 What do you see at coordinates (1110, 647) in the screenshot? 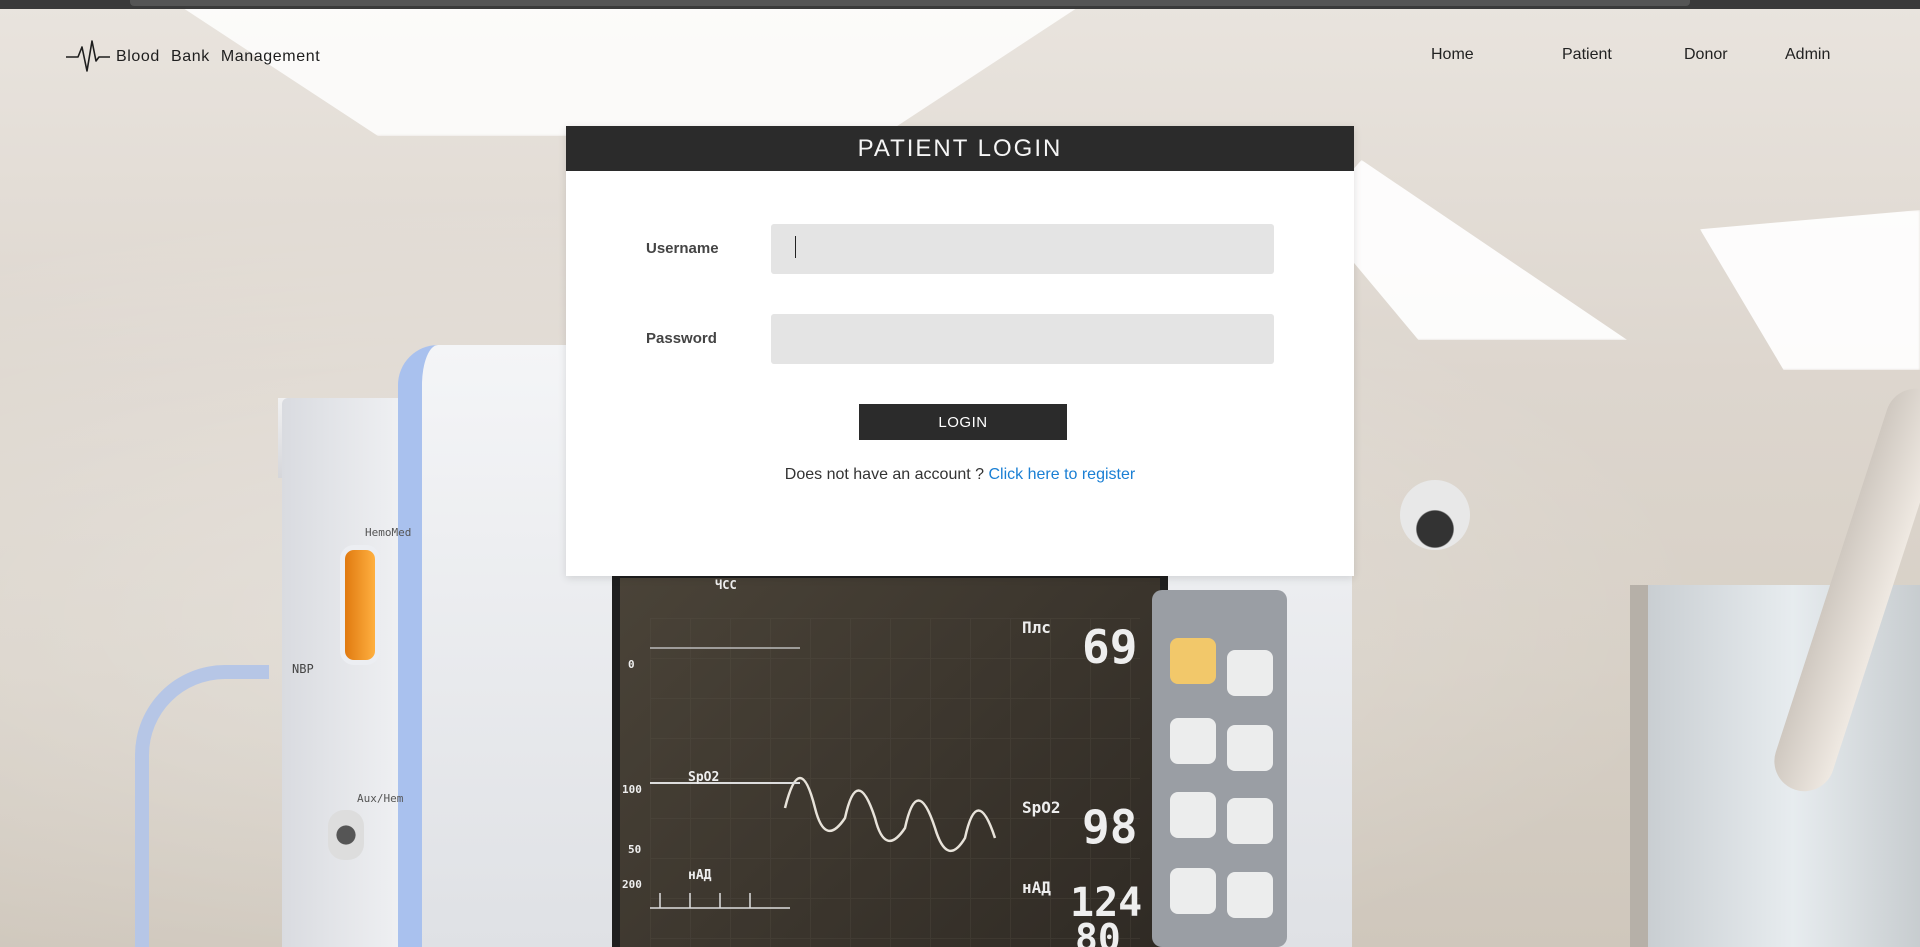
I see `monitor-value: 69` at bounding box center [1110, 647].